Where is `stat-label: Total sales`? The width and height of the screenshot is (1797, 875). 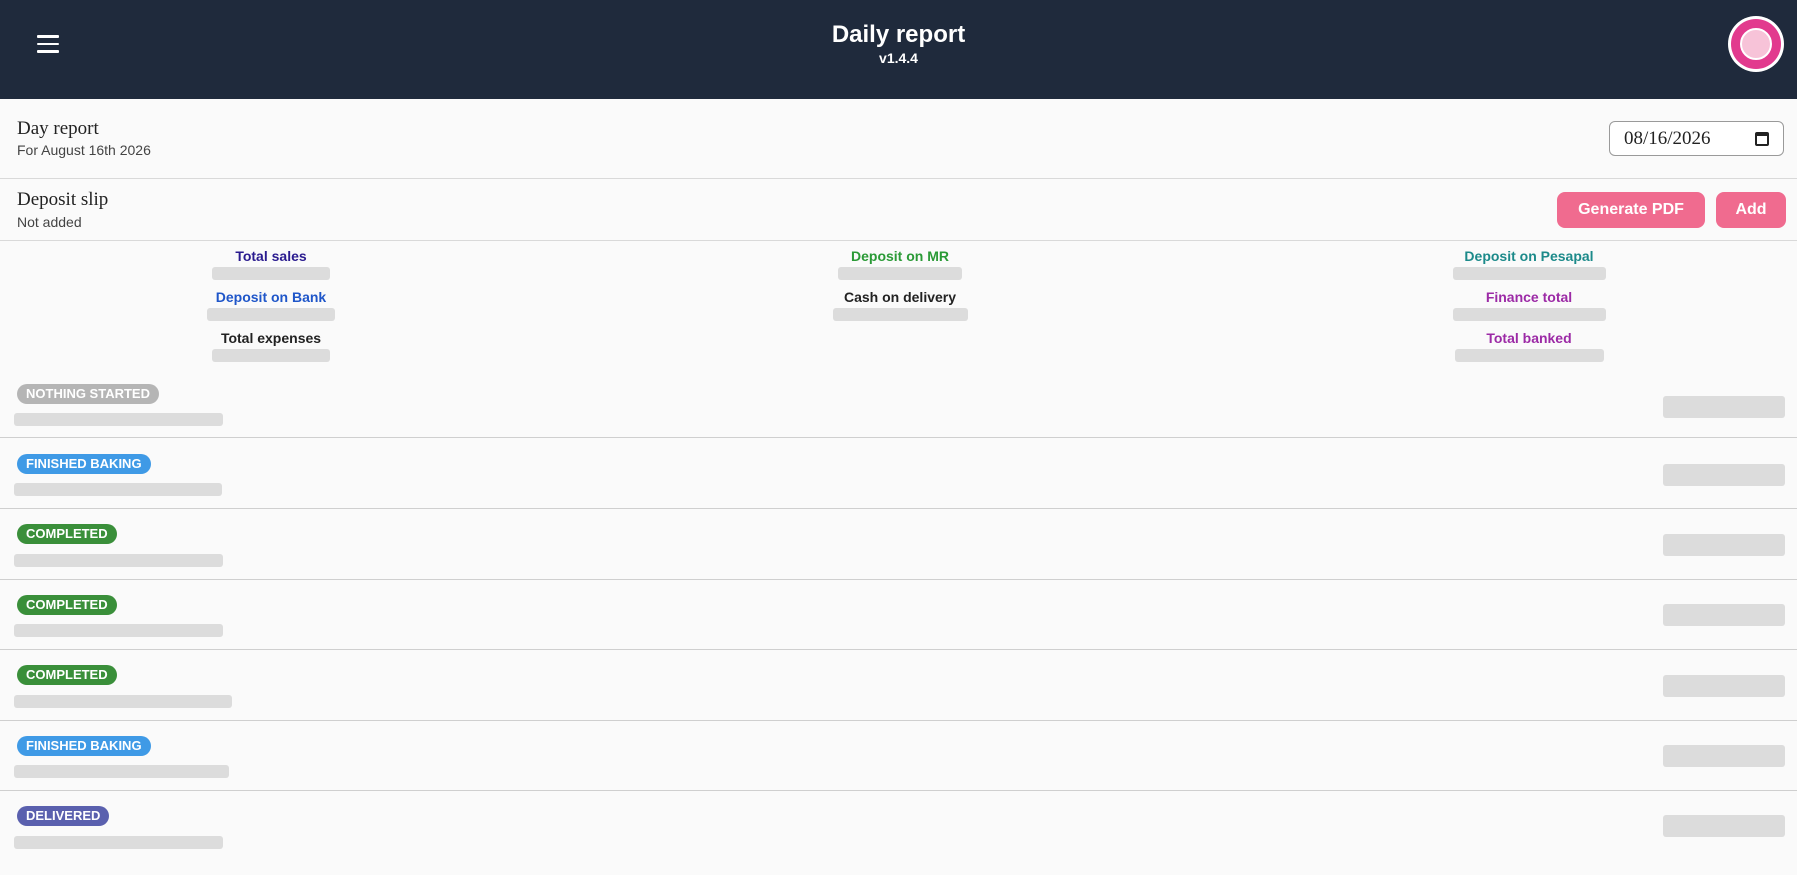 stat-label: Total sales is located at coordinates (271, 256).